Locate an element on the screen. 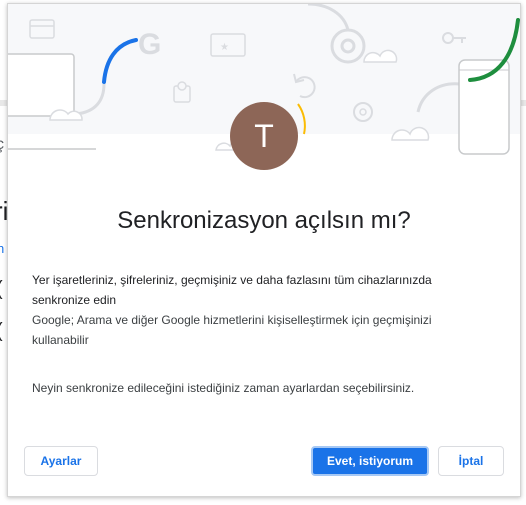 The width and height of the screenshot is (526, 505). settings-button: Ayarlar is located at coordinates (61, 461).